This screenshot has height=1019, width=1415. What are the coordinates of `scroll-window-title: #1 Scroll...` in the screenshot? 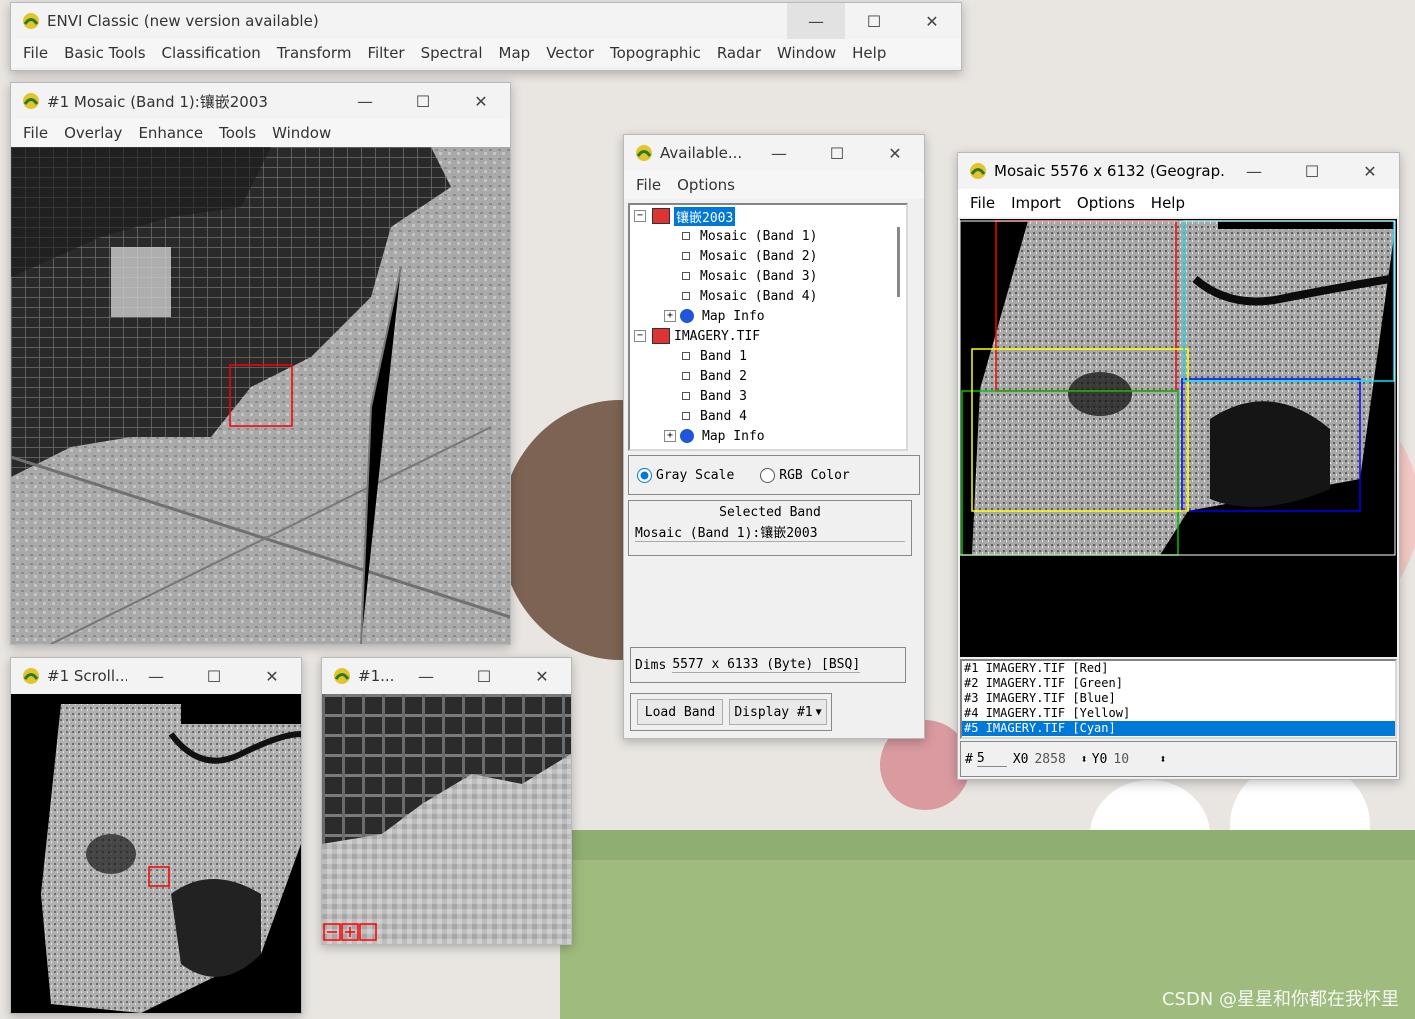 It's located at (87, 676).